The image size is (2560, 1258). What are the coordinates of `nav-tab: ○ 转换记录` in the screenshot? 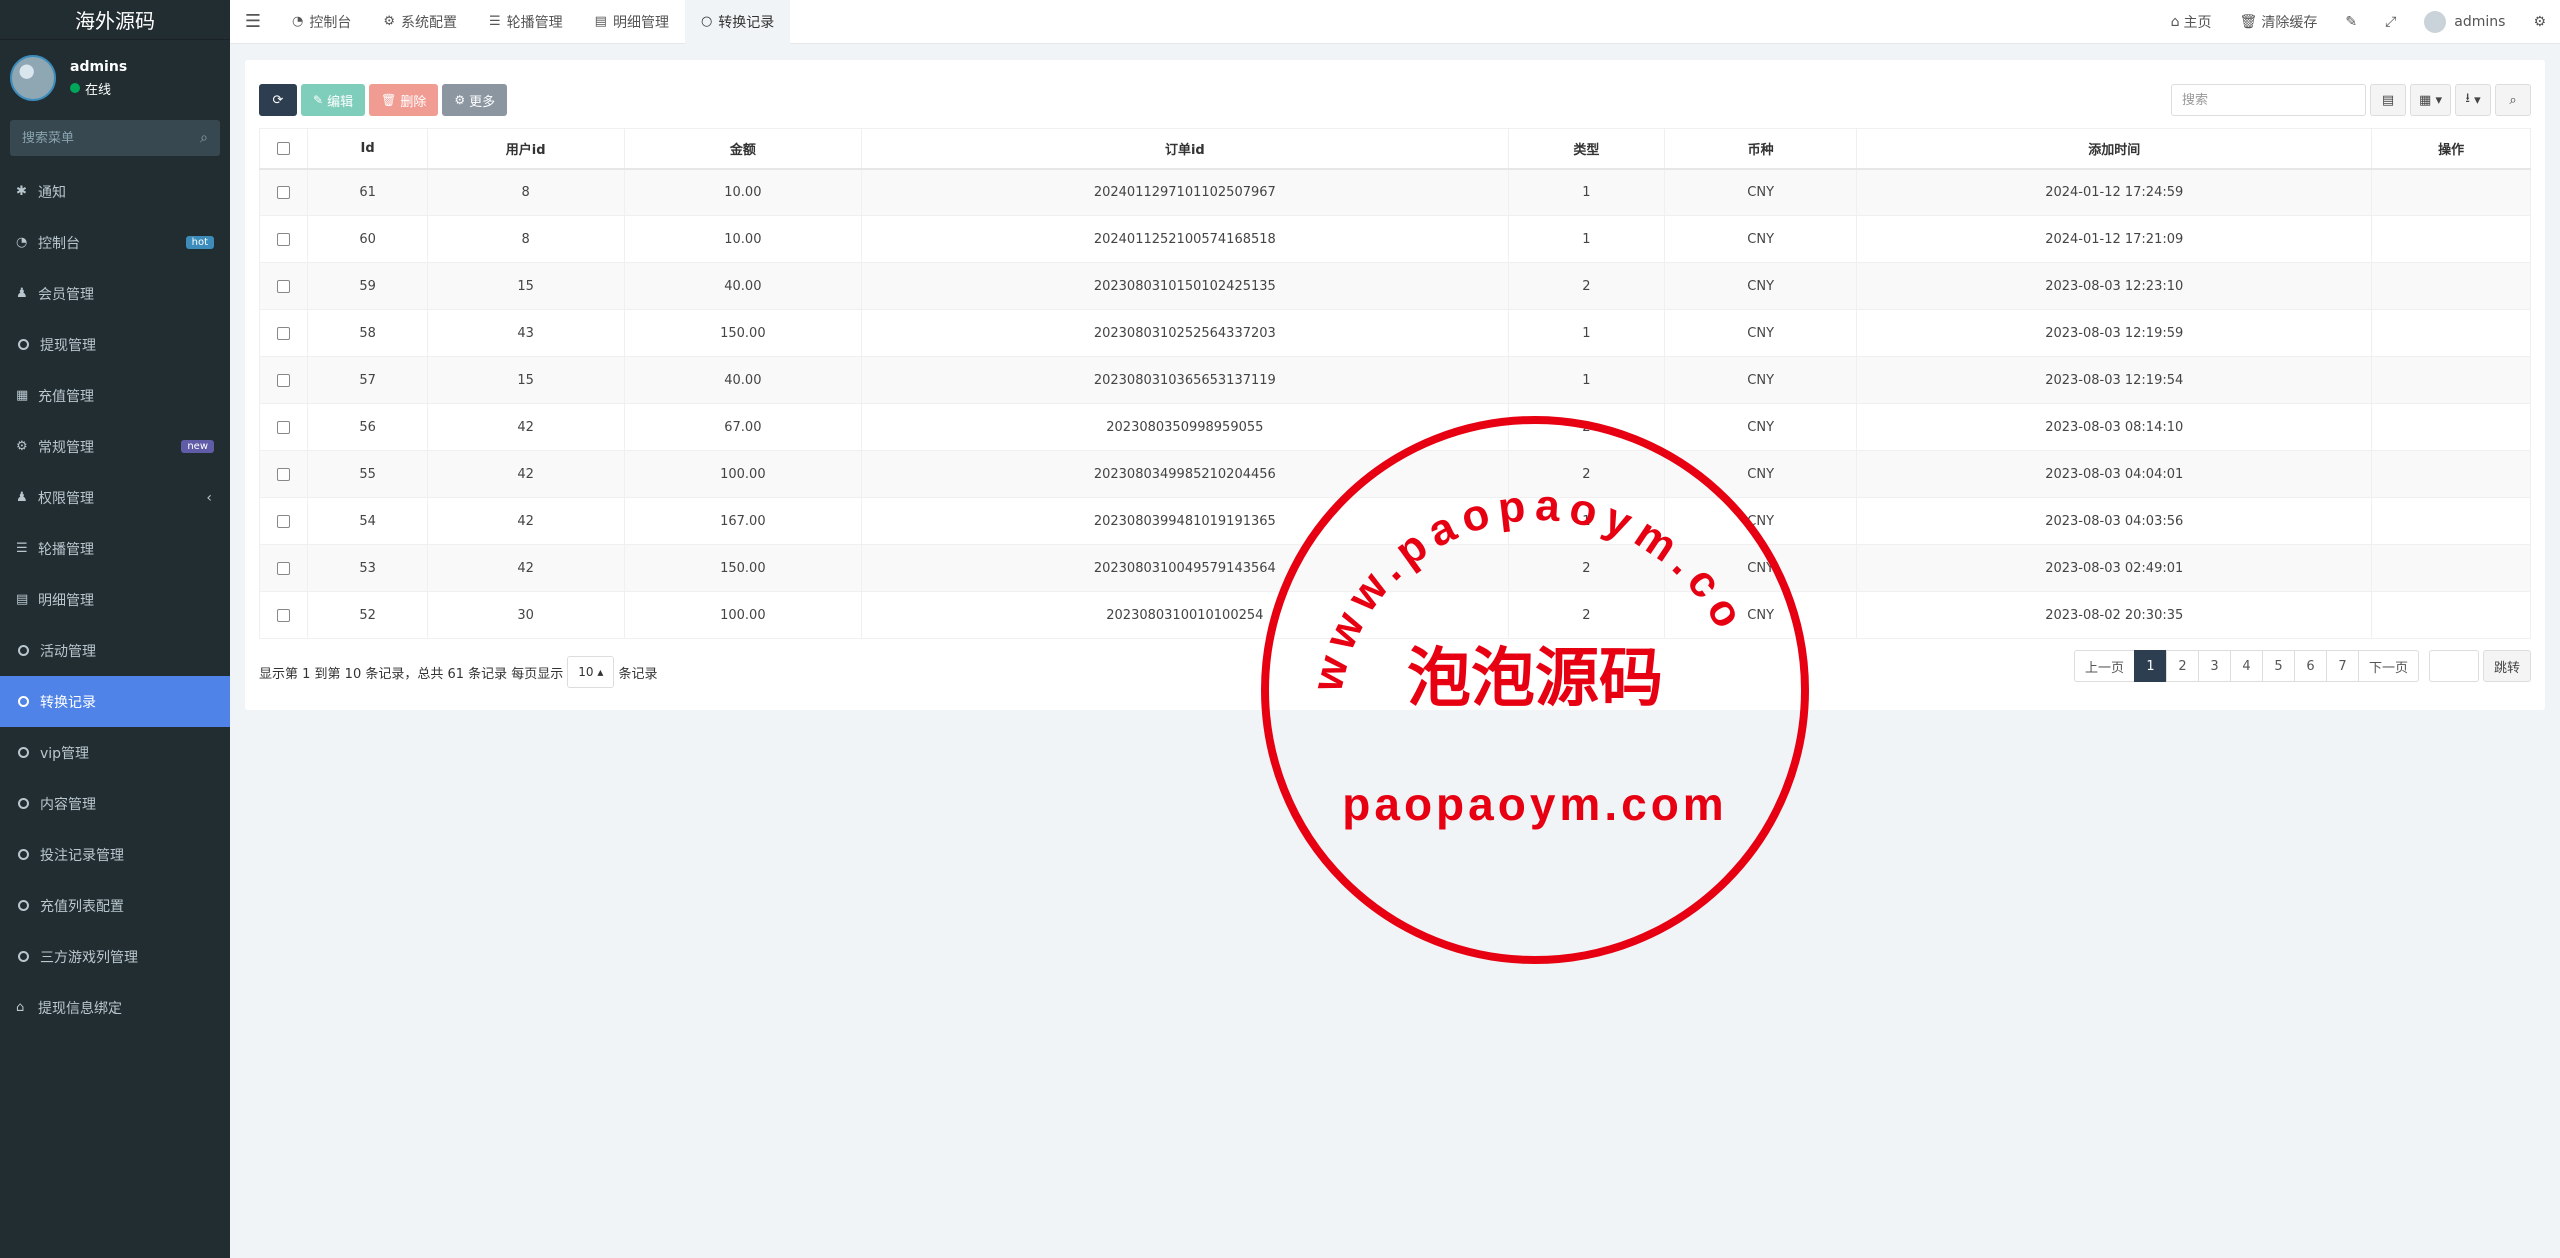 It's located at (737, 22).